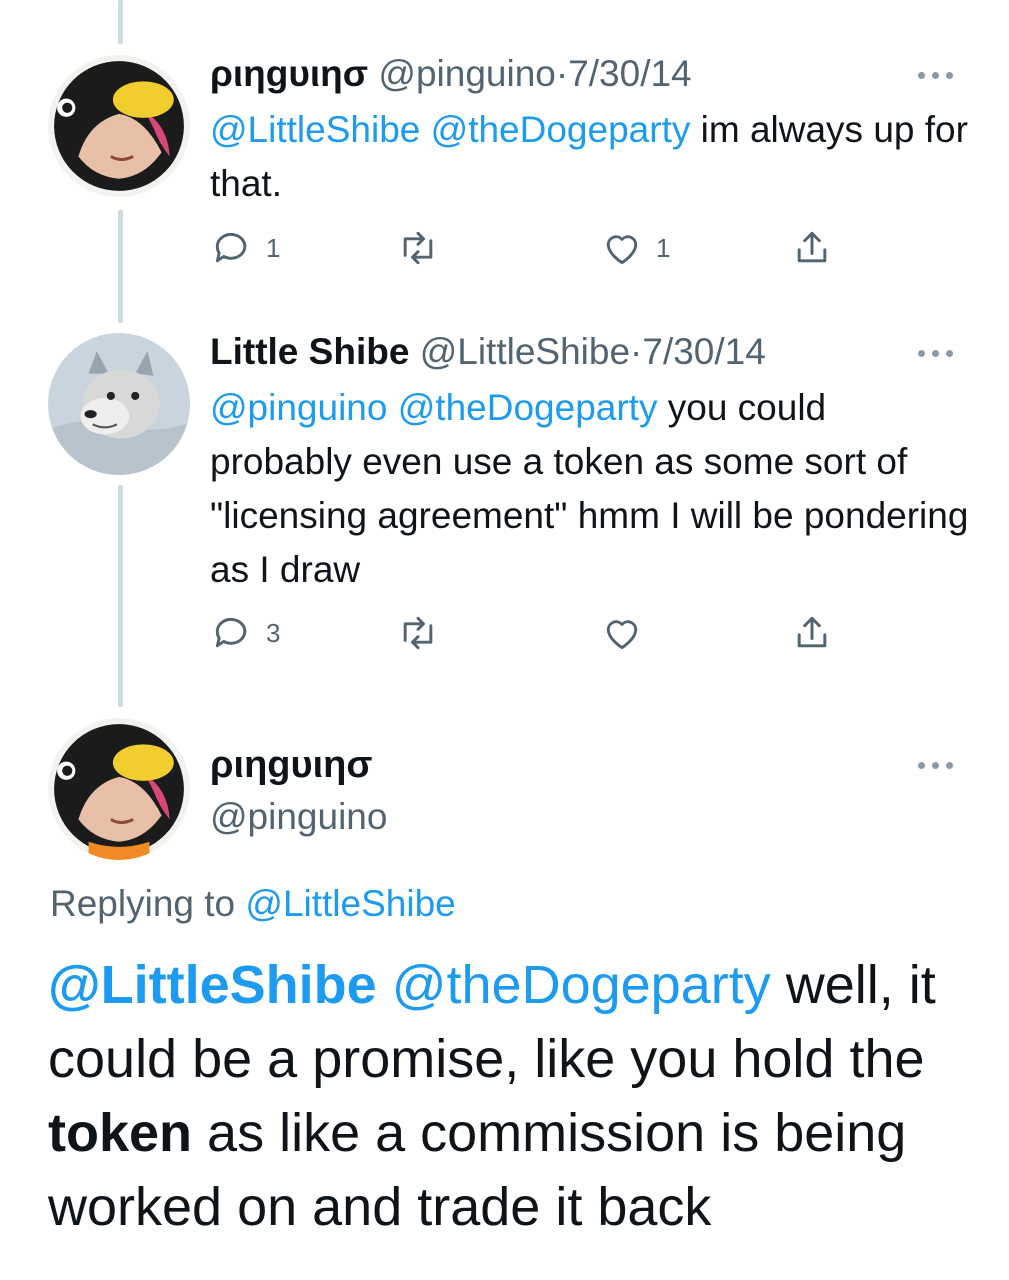 The width and height of the screenshot is (1009, 1280). I want to click on like-button: 1, so click(635, 248).